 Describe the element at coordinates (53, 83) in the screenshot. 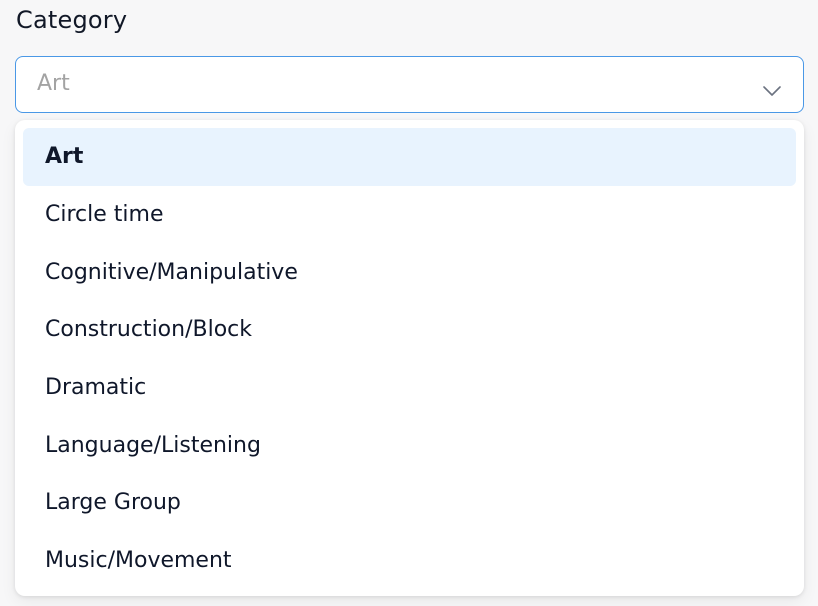

I see `selected-value: Art` at that location.